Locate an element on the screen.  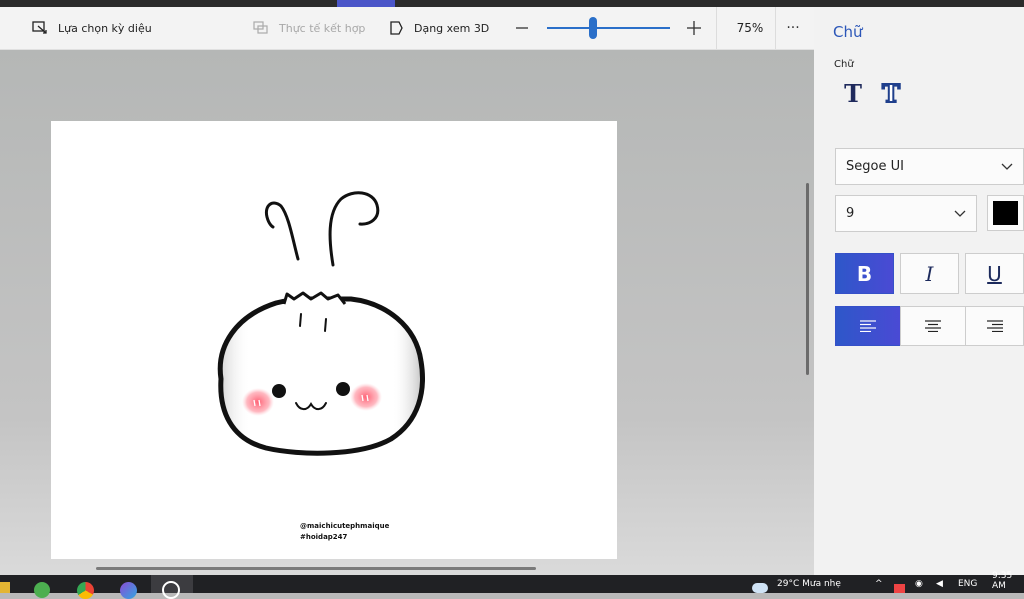
more-options-button: ··· is located at coordinates (793, 28).